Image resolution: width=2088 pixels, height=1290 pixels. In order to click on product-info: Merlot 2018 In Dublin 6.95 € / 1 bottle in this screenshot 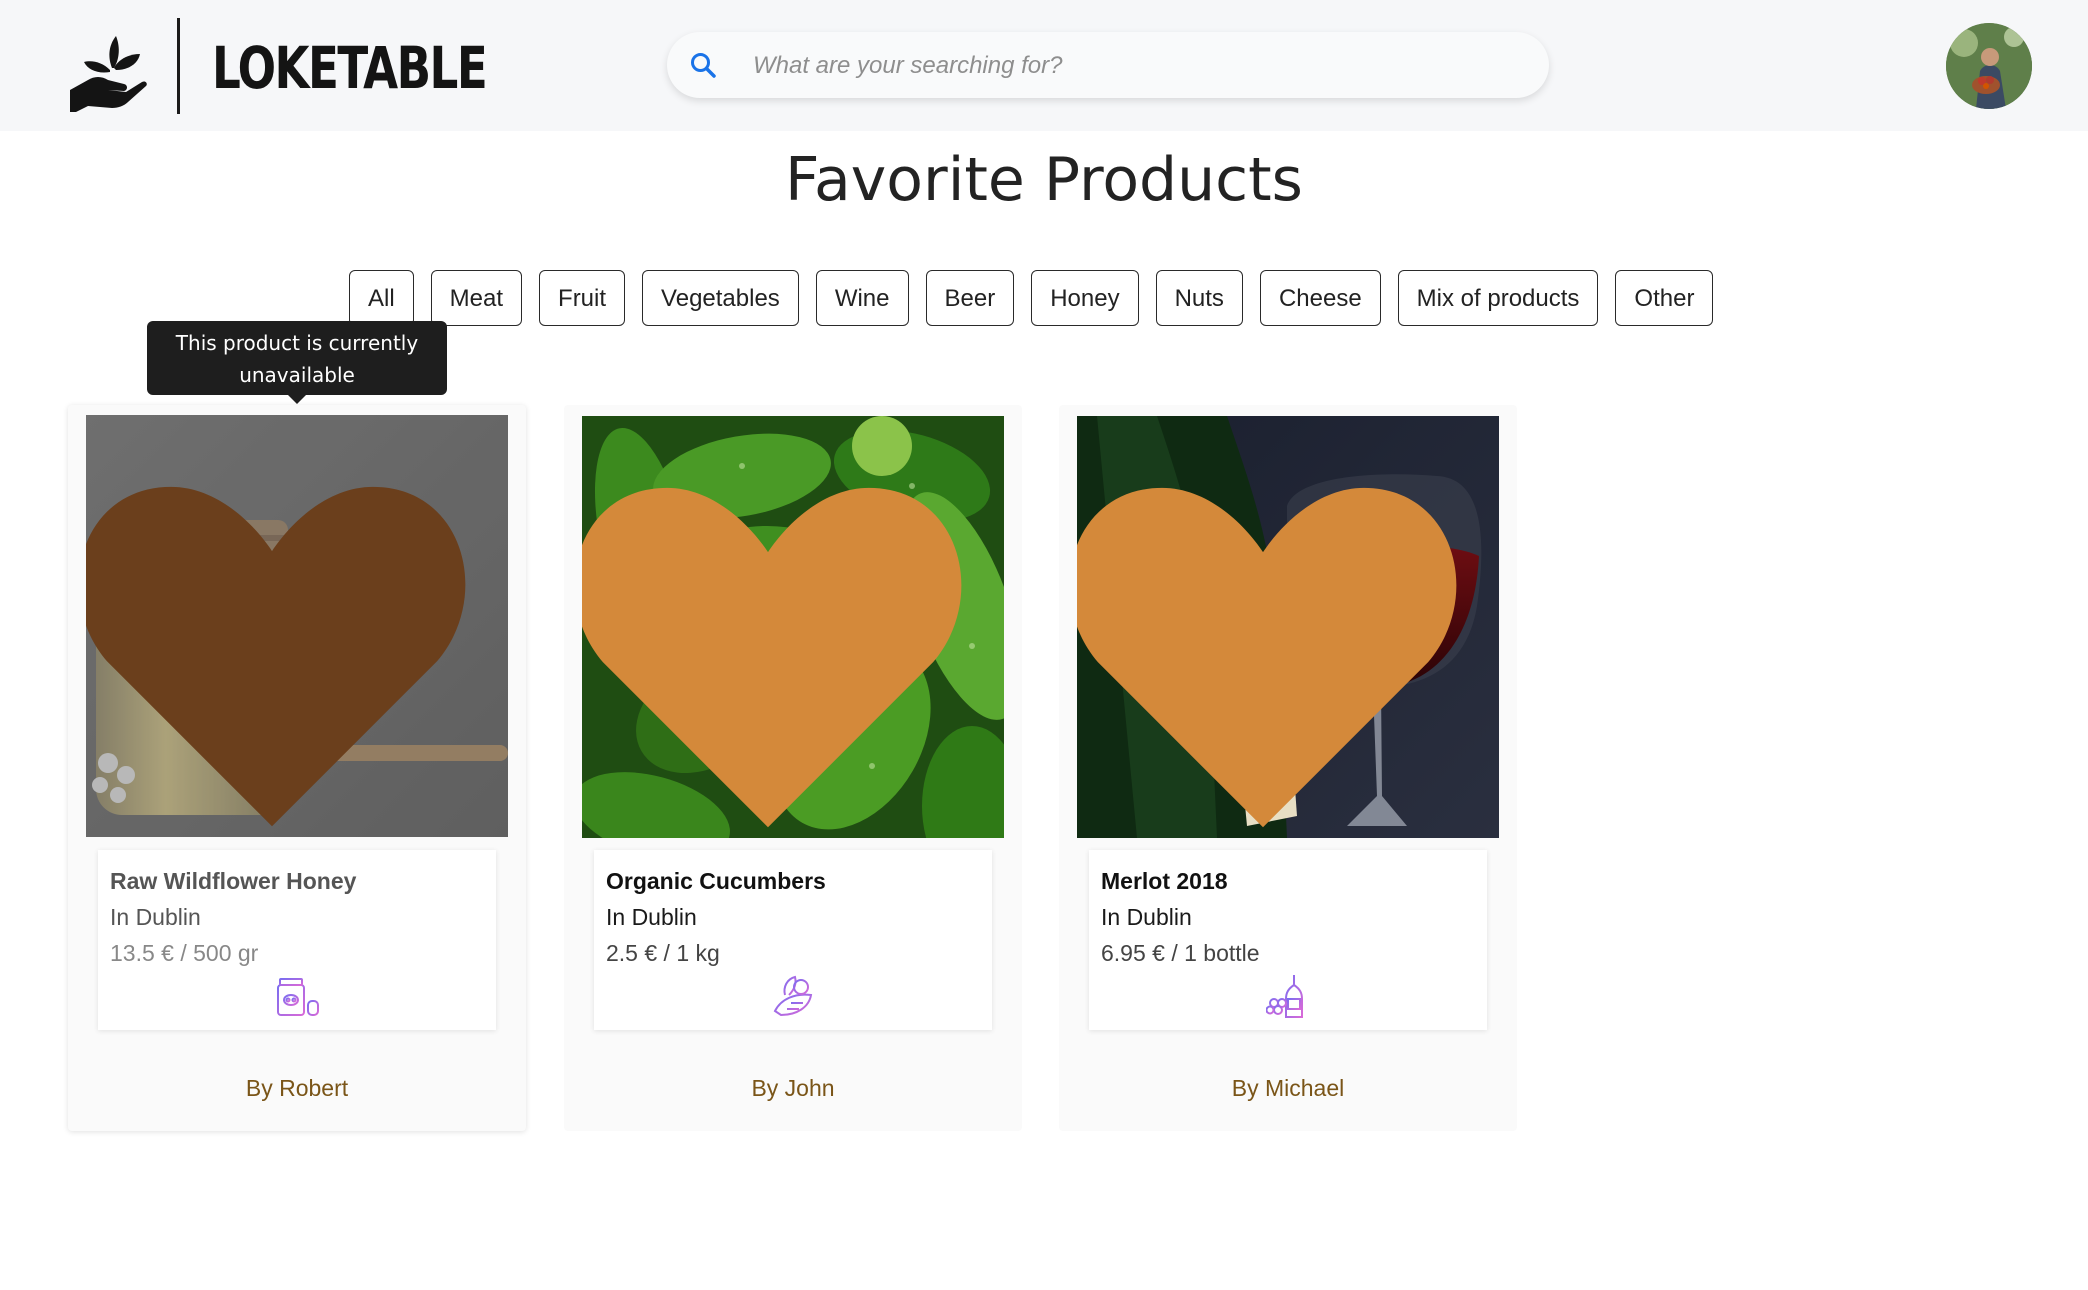, I will do `click(1288, 940)`.